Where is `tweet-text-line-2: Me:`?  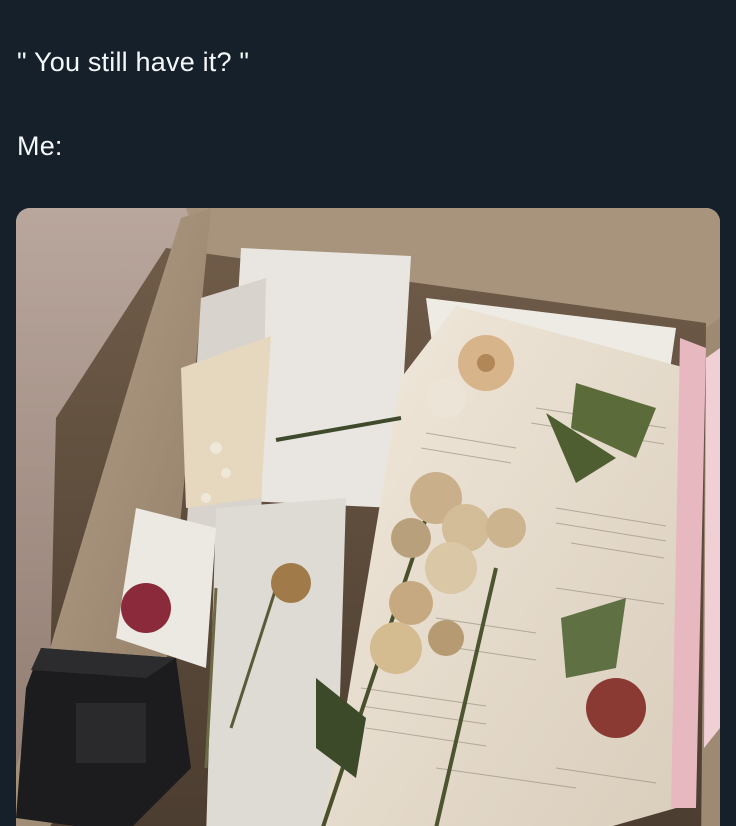 tweet-text-line-2: Me: is located at coordinates (40, 146).